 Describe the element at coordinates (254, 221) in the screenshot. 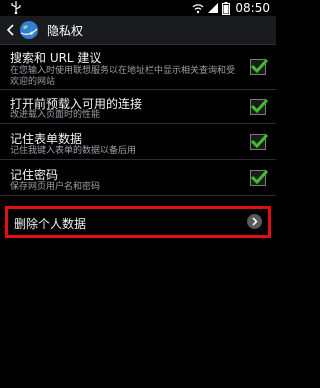

I see `chevron-right-icon` at that location.